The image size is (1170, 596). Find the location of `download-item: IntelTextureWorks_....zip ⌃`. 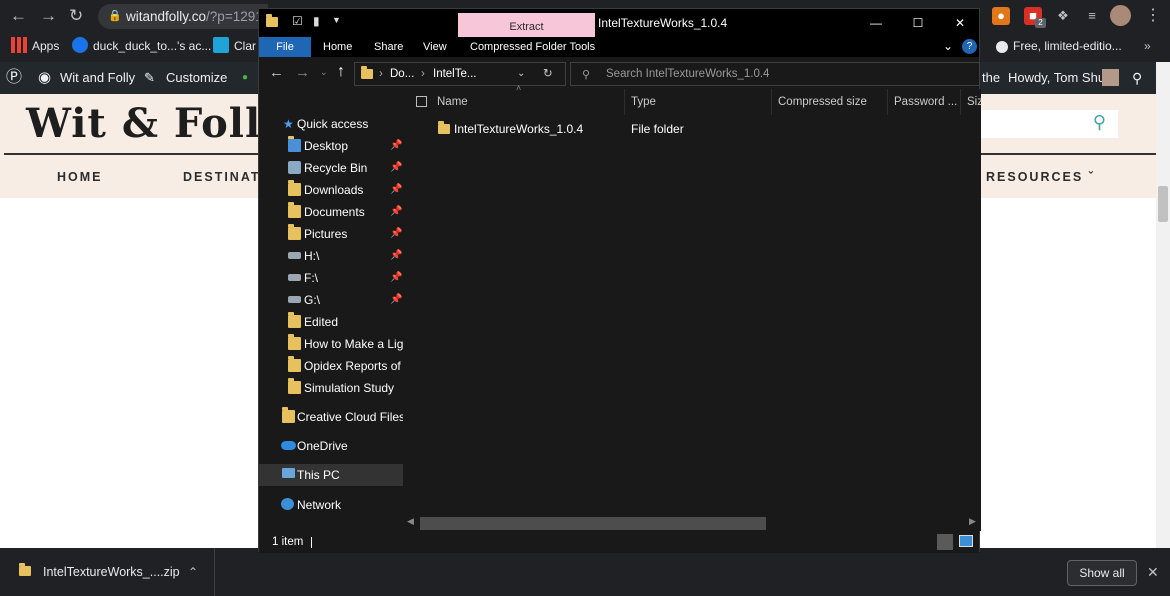

download-item: IntelTextureWorks_....zip ⌃ is located at coordinates (107, 572).